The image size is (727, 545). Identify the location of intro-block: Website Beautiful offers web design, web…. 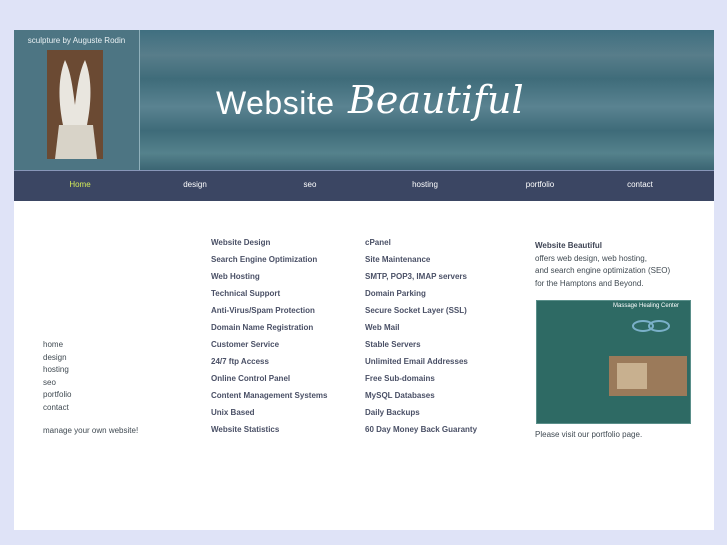
(602, 265).